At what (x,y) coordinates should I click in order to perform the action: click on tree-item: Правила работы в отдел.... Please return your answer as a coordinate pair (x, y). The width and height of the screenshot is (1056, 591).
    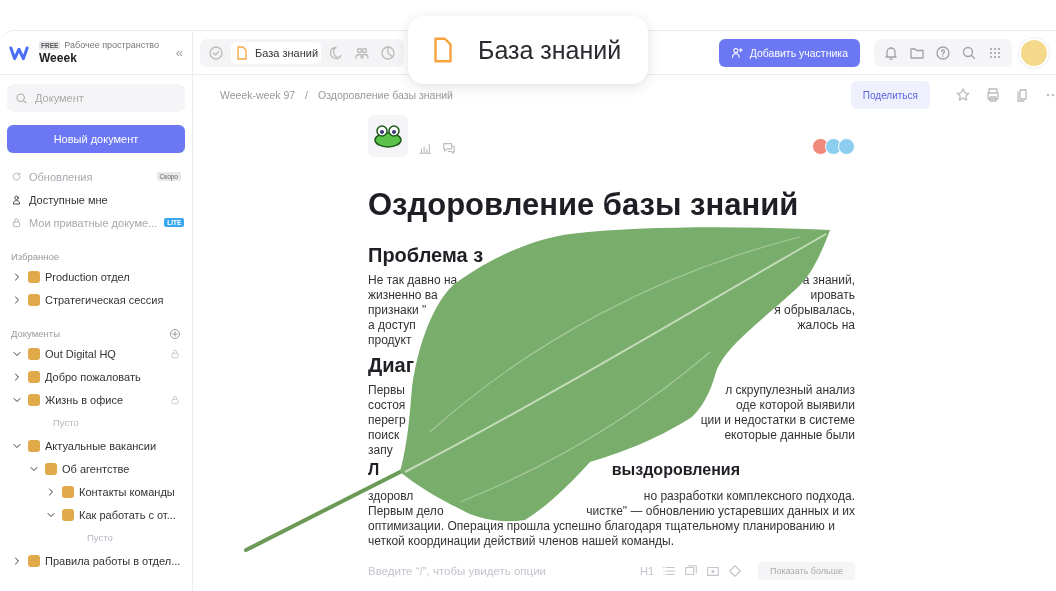
    Looking at the image, I should click on (96, 560).